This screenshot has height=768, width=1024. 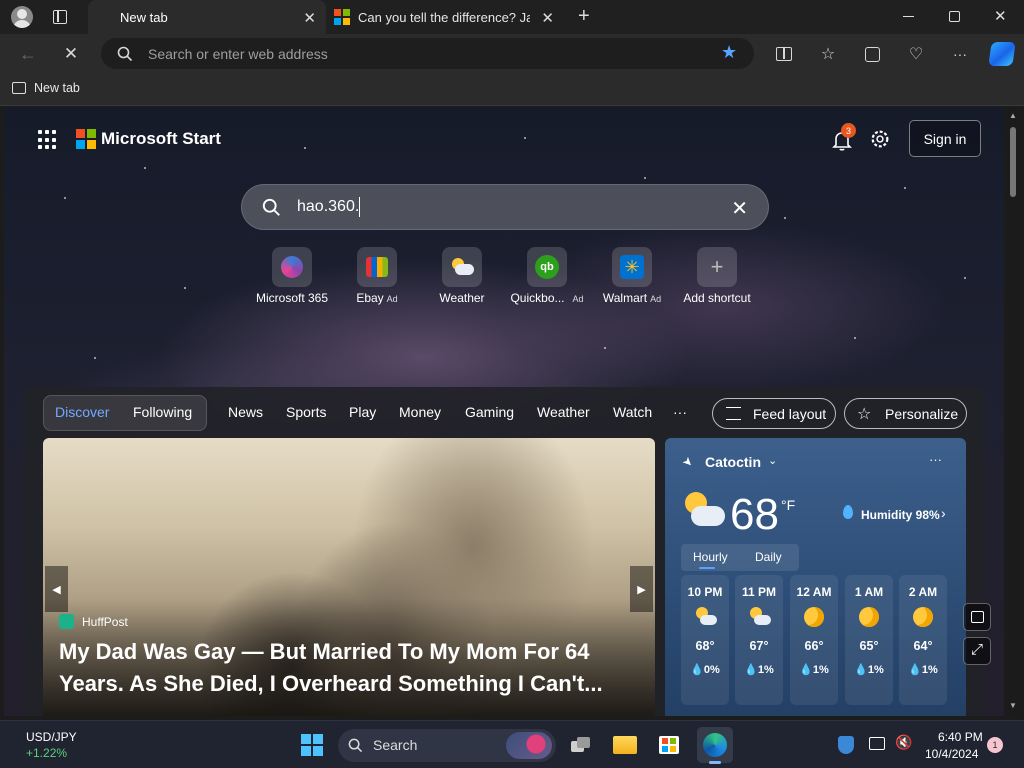 I want to click on close-window-button: ✕, so click(x=1000, y=16).